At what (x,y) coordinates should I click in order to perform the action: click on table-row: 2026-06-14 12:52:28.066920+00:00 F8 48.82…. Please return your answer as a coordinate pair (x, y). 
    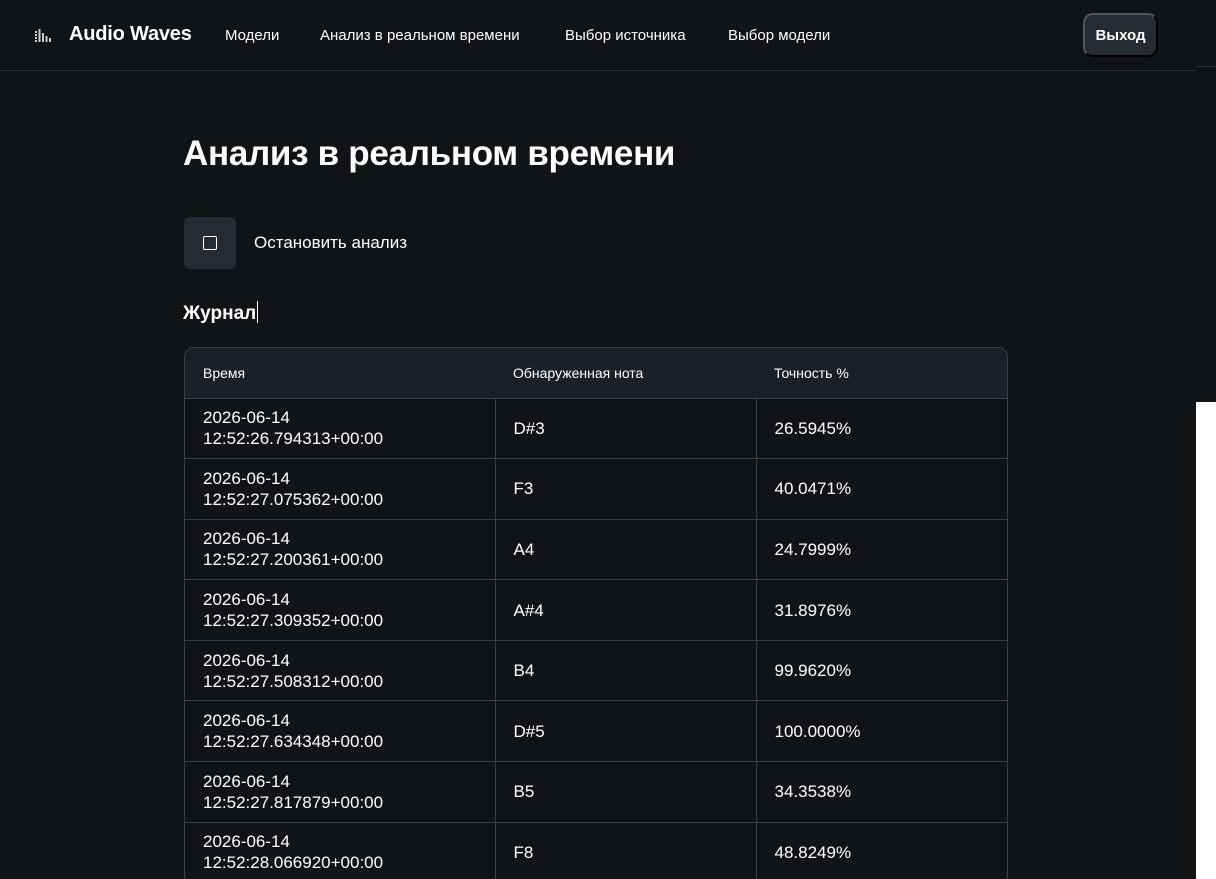
    Looking at the image, I should click on (596, 850).